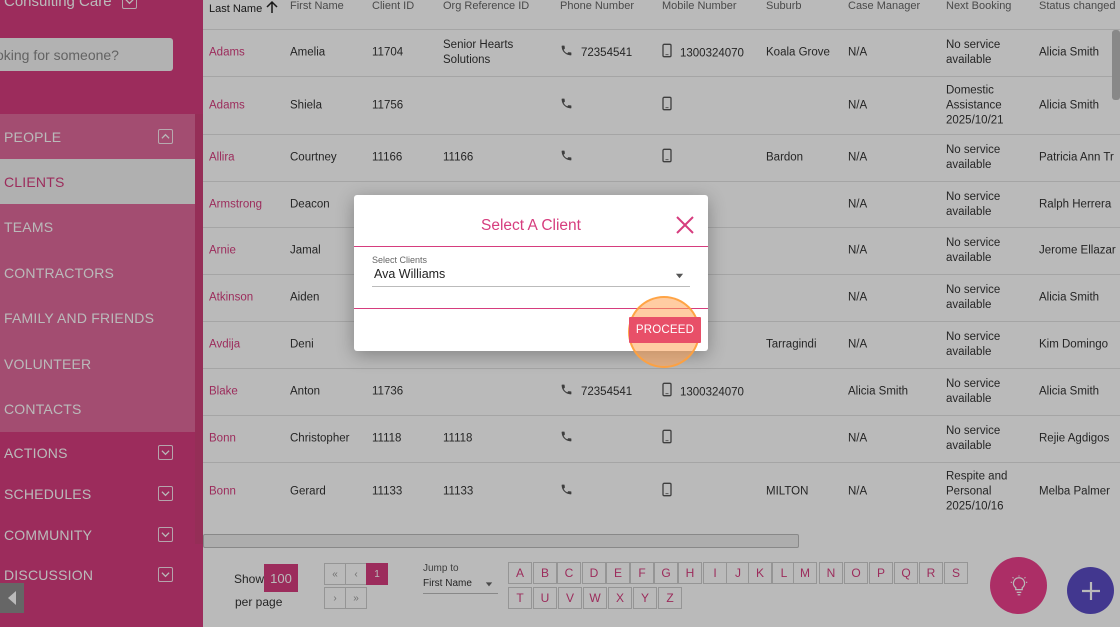 This screenshot has width=1120, height=627. What do you see at coordinates (679, 276) in the screenshot?
I see `chevron-down-icon` at bounding box center [679, 276].